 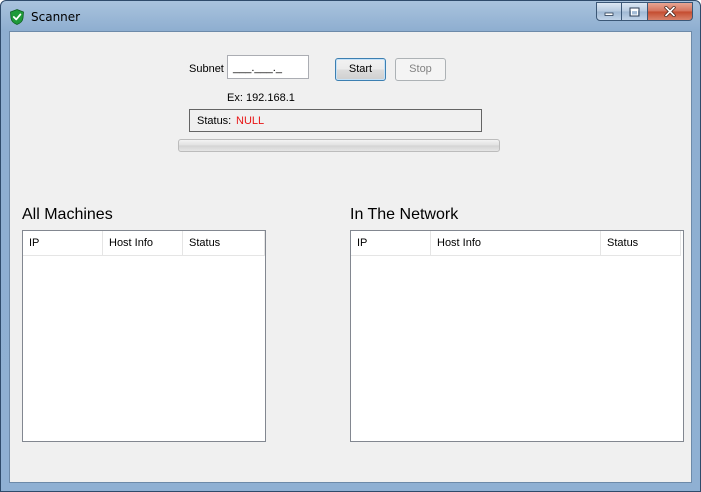 I want to click on start-button: Start, so click(x=360, y=69).